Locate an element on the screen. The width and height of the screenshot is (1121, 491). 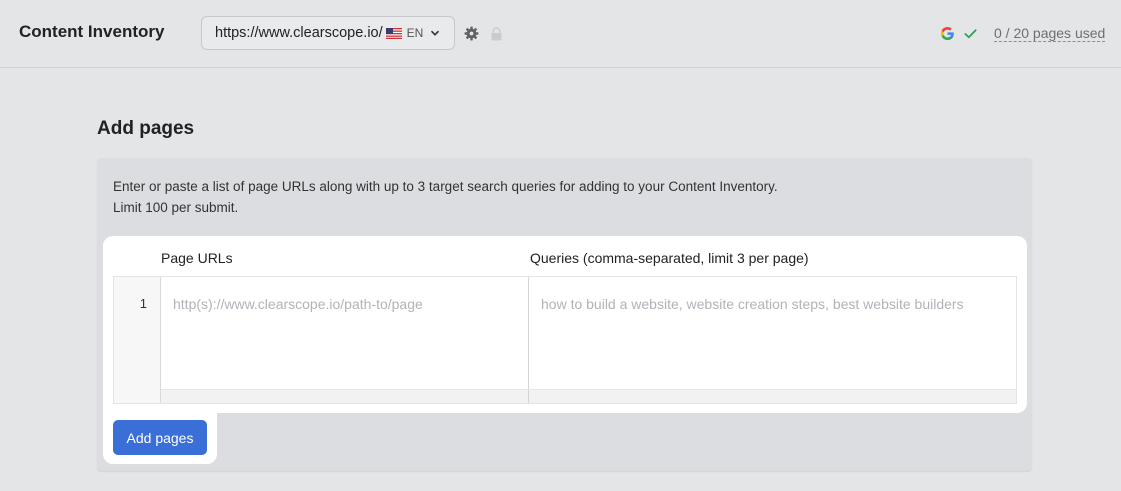
site-url: https://www.clearscope.io/ is located at coordinates (299, 33).